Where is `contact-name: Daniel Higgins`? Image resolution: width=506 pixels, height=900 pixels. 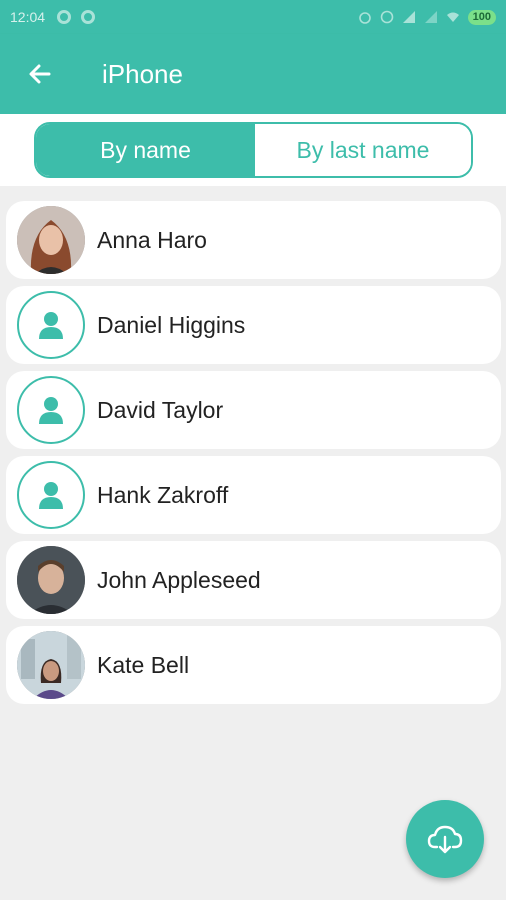
contact-name: Daniel Higgins is located at coordinates (171, 324).